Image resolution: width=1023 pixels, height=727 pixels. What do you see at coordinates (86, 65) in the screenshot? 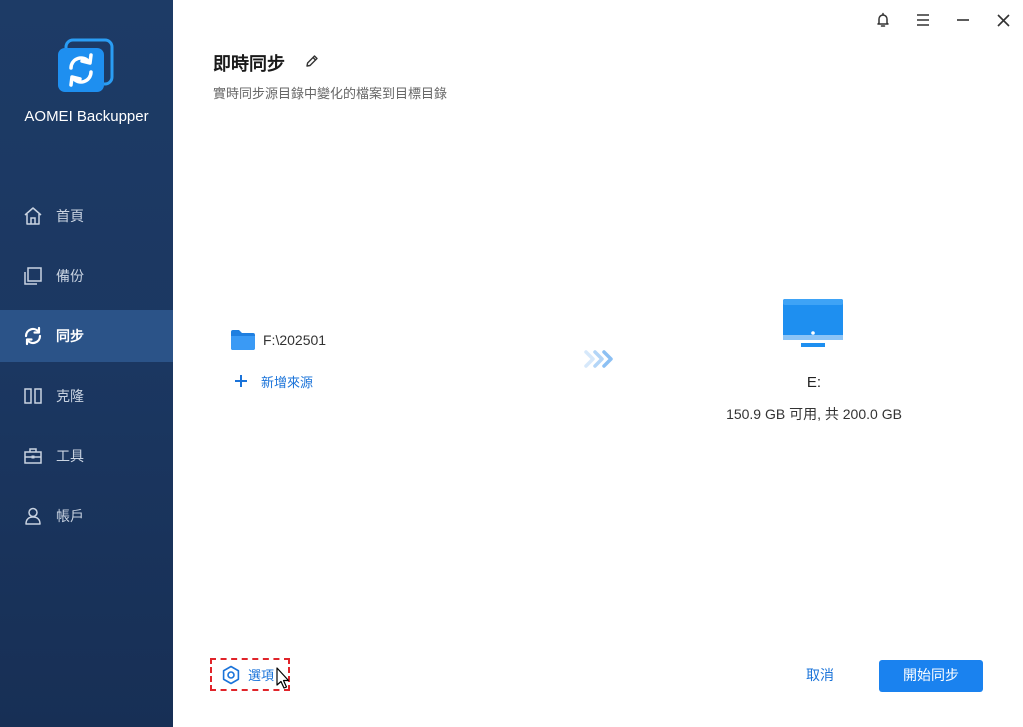
I see `aomei-logo-icon` at bounding box center [86, 65].